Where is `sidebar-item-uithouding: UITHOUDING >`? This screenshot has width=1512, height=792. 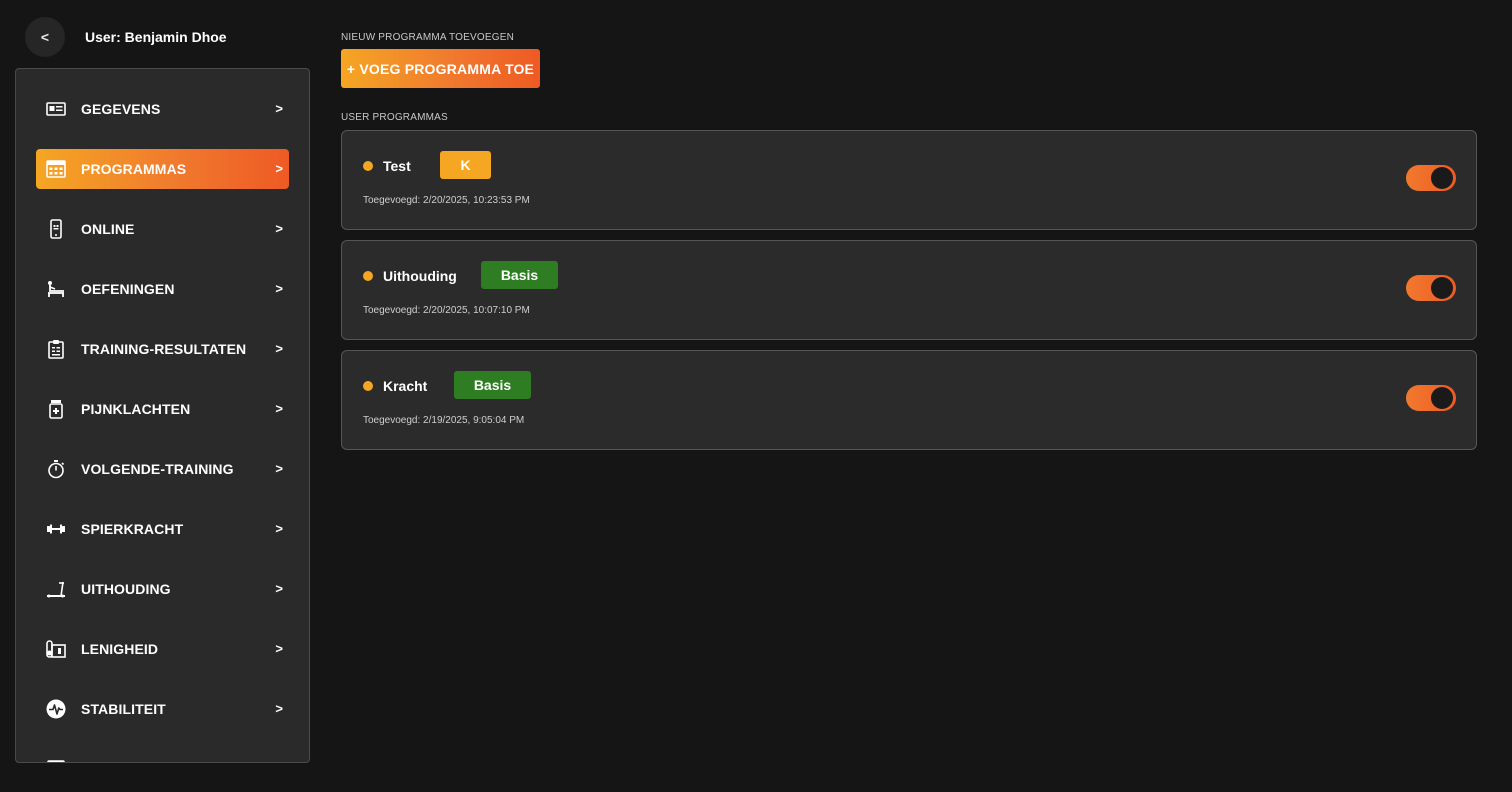 sidebar-item-uithouding: UITHOUDING > is located at coordinates (162, 589).